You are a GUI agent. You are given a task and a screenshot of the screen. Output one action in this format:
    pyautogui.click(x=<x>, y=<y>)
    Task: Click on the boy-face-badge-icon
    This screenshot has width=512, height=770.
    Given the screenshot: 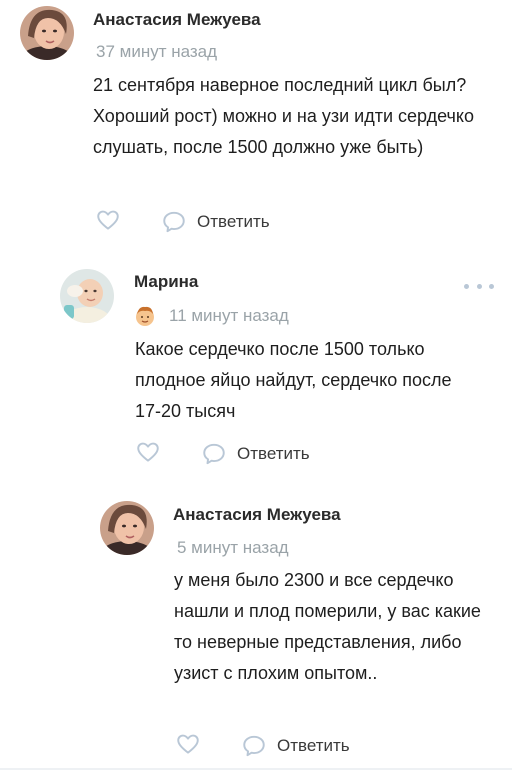 What is the action you would take?
    pyautogui.click(x=145, y=316)
    